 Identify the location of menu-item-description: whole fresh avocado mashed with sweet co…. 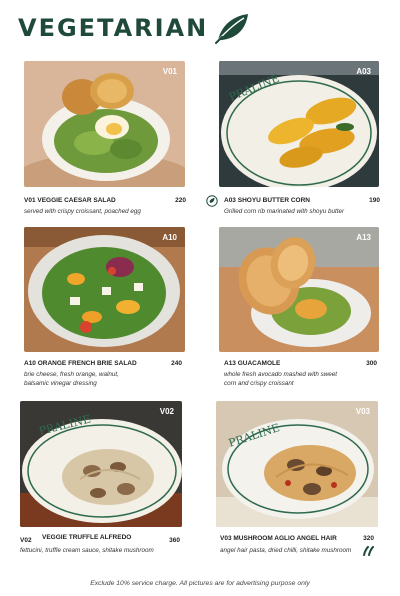
(281, 379).